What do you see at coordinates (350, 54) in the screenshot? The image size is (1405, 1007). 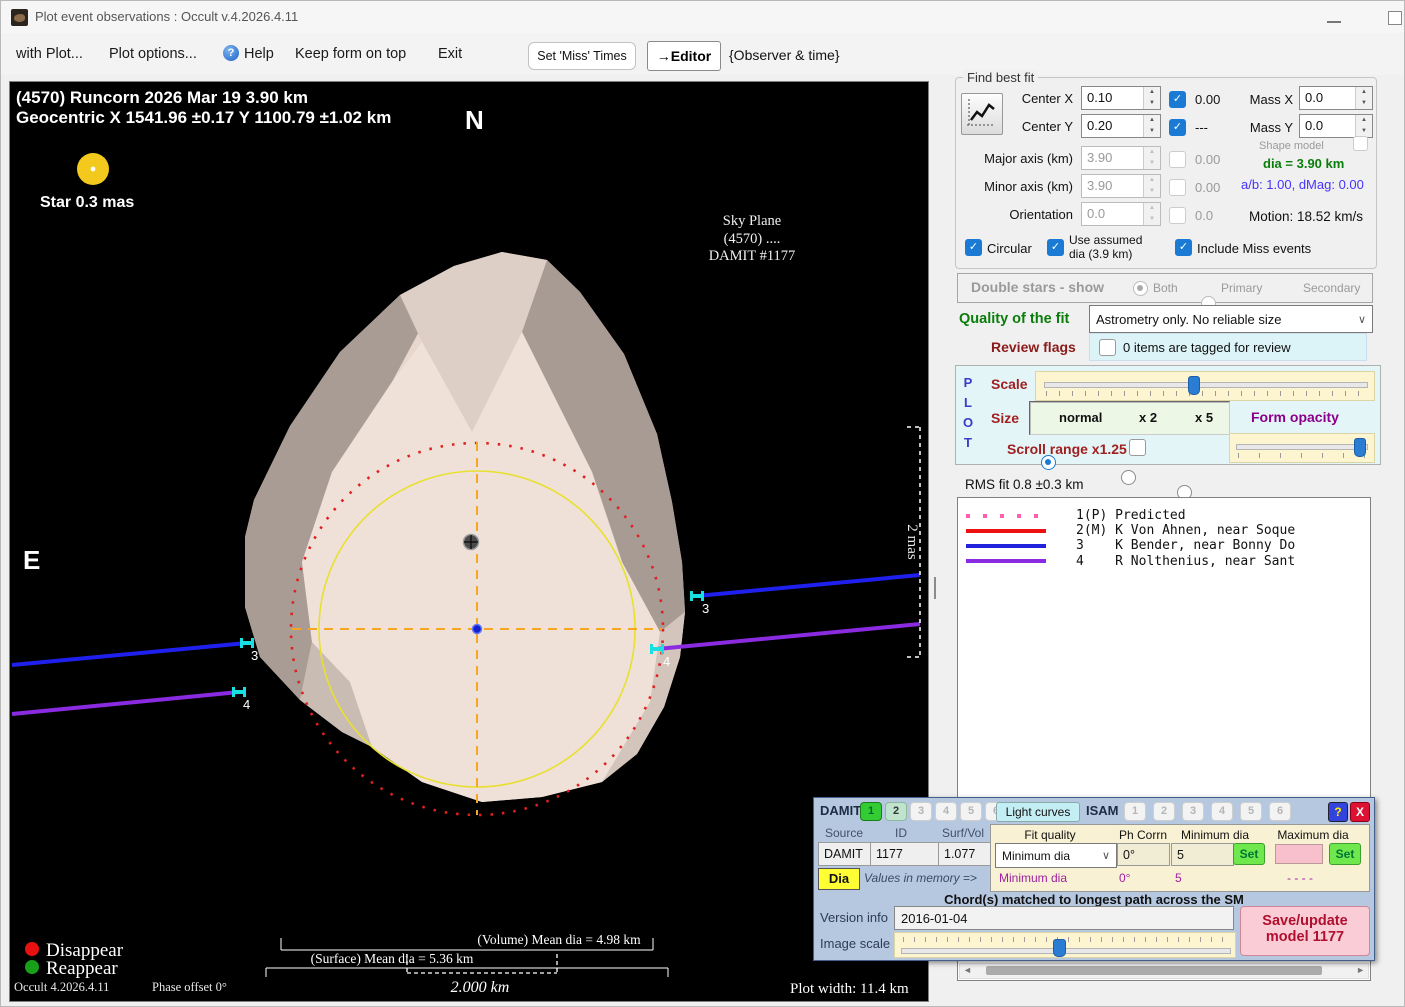 I see `menu-keep-on-top: Keep form on top` at bounding box center [350, 54].